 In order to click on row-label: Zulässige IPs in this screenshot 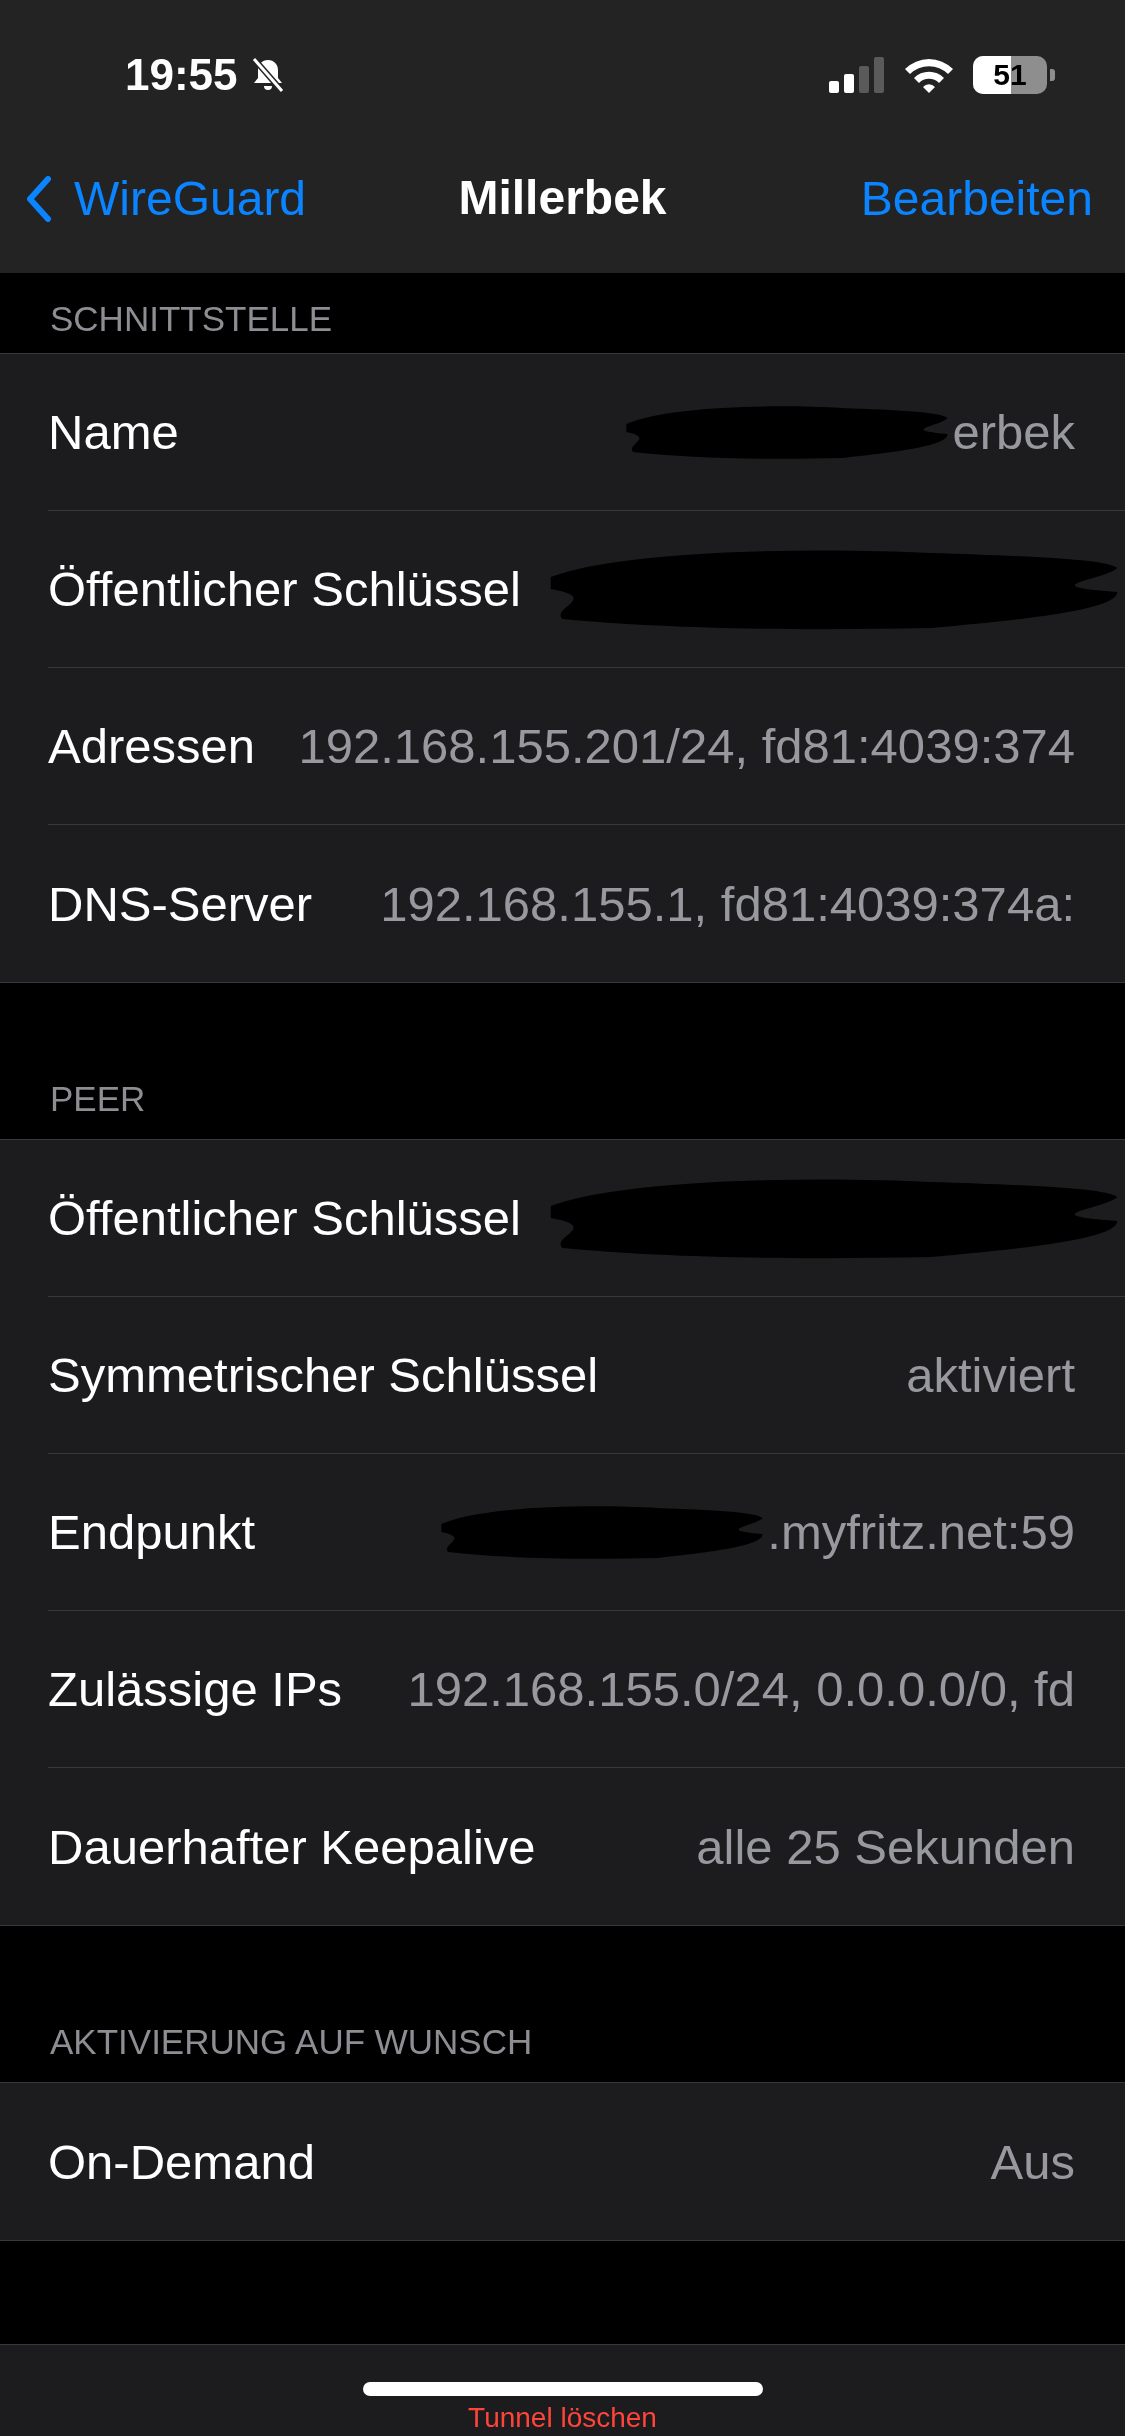, I will do `click(196, 1689)`.